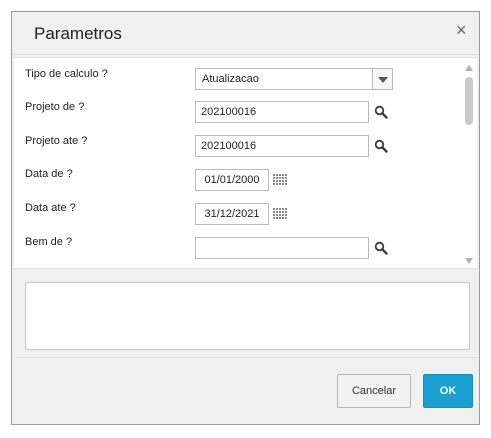 The height and width of the screenshot is (438, 491). What do you see at coordinates (66, 74) in the screenshot?
I see `tipo-calculo-label: Tipo de calculo ?` at bounding box center [66, 74].